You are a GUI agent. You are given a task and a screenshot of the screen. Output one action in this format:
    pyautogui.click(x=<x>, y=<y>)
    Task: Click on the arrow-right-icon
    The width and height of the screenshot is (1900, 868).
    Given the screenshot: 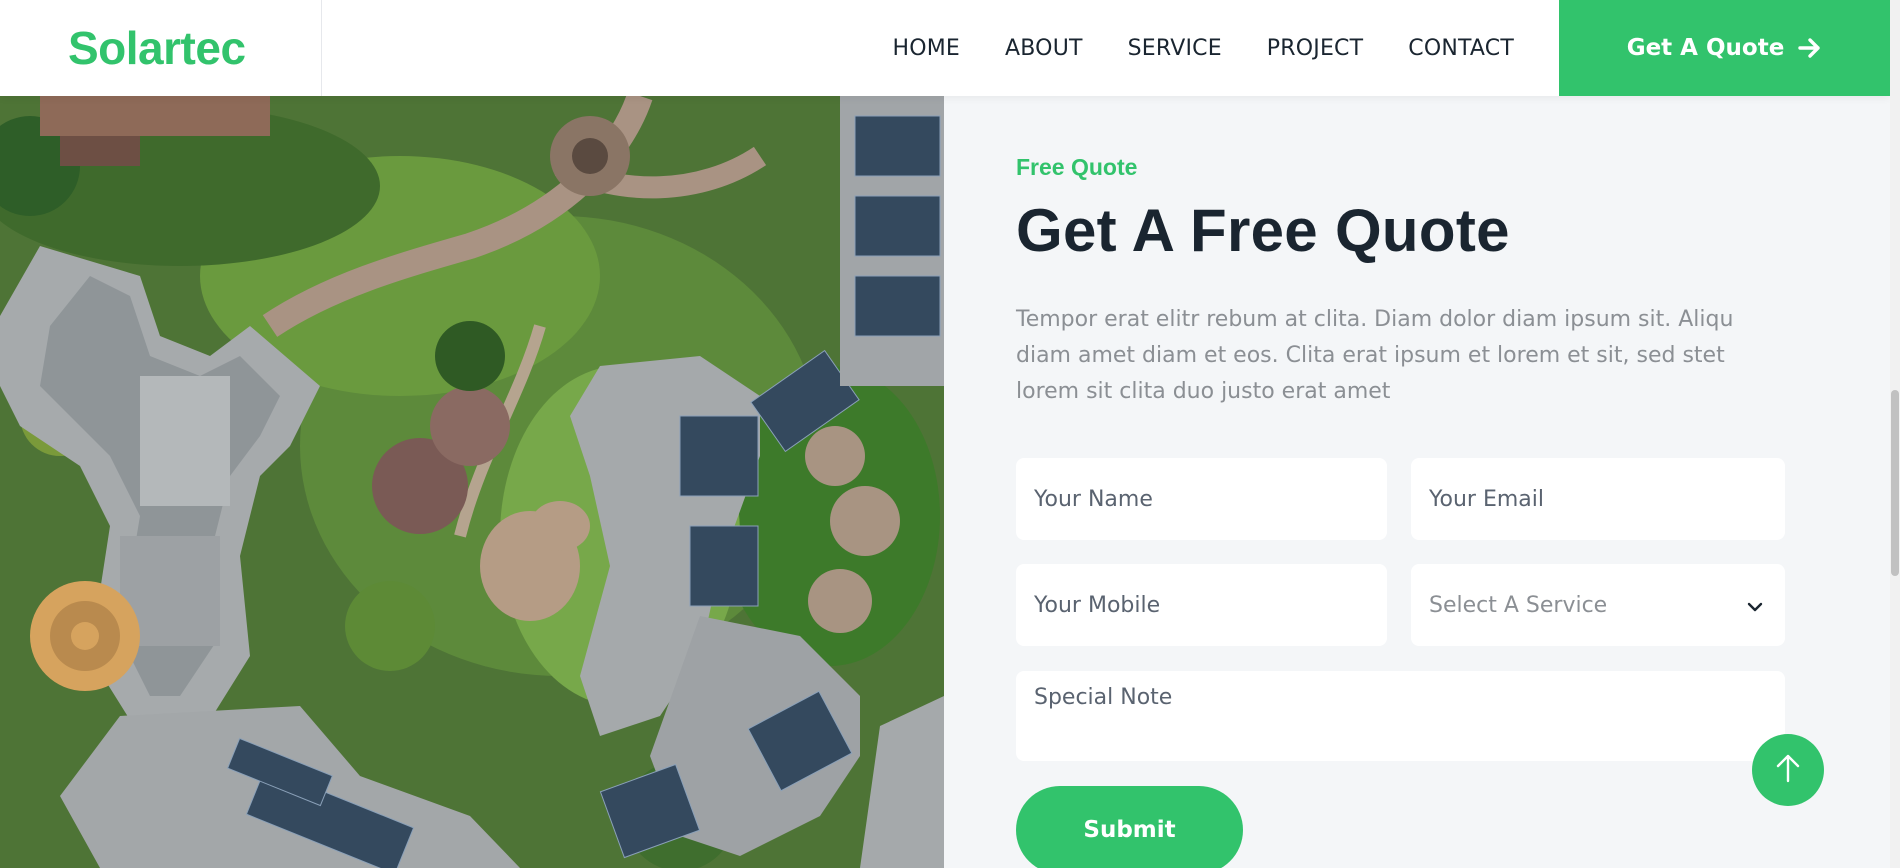 What is the action you would take?
    pyautogui.click(x=1810, y=48)
    